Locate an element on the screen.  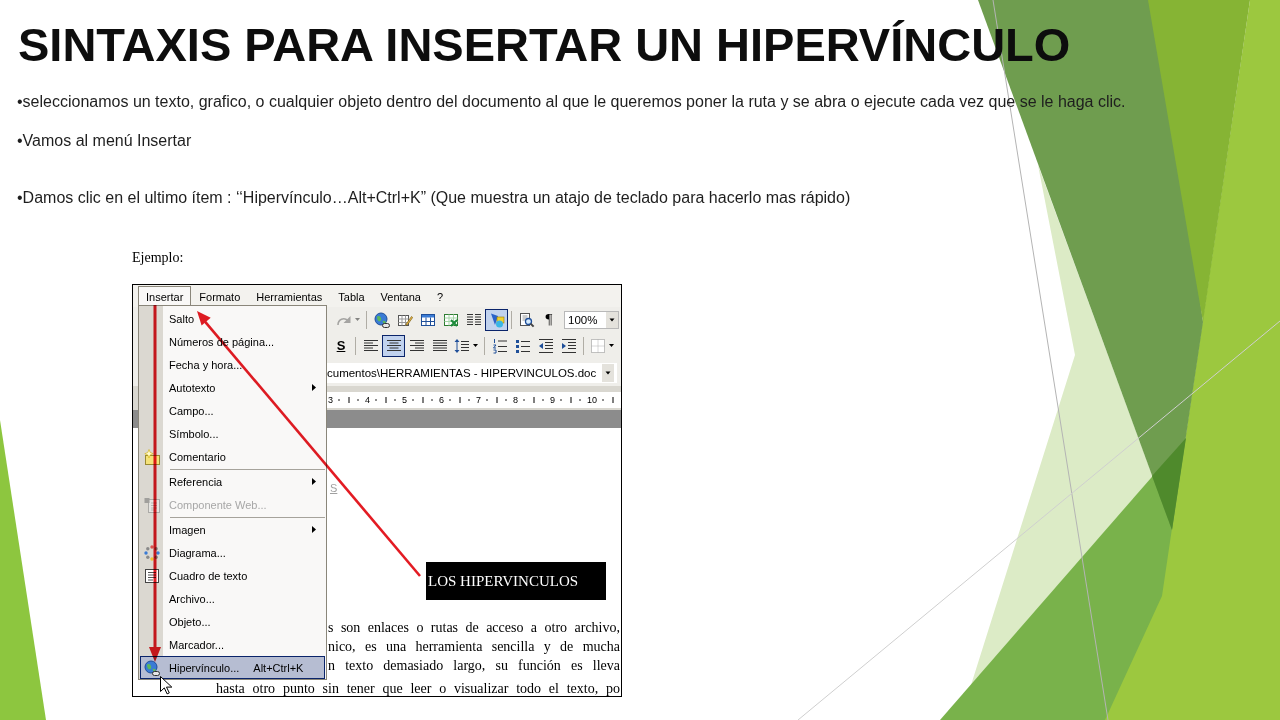
menu-item: Imagen is located at coordinates (232, 529).